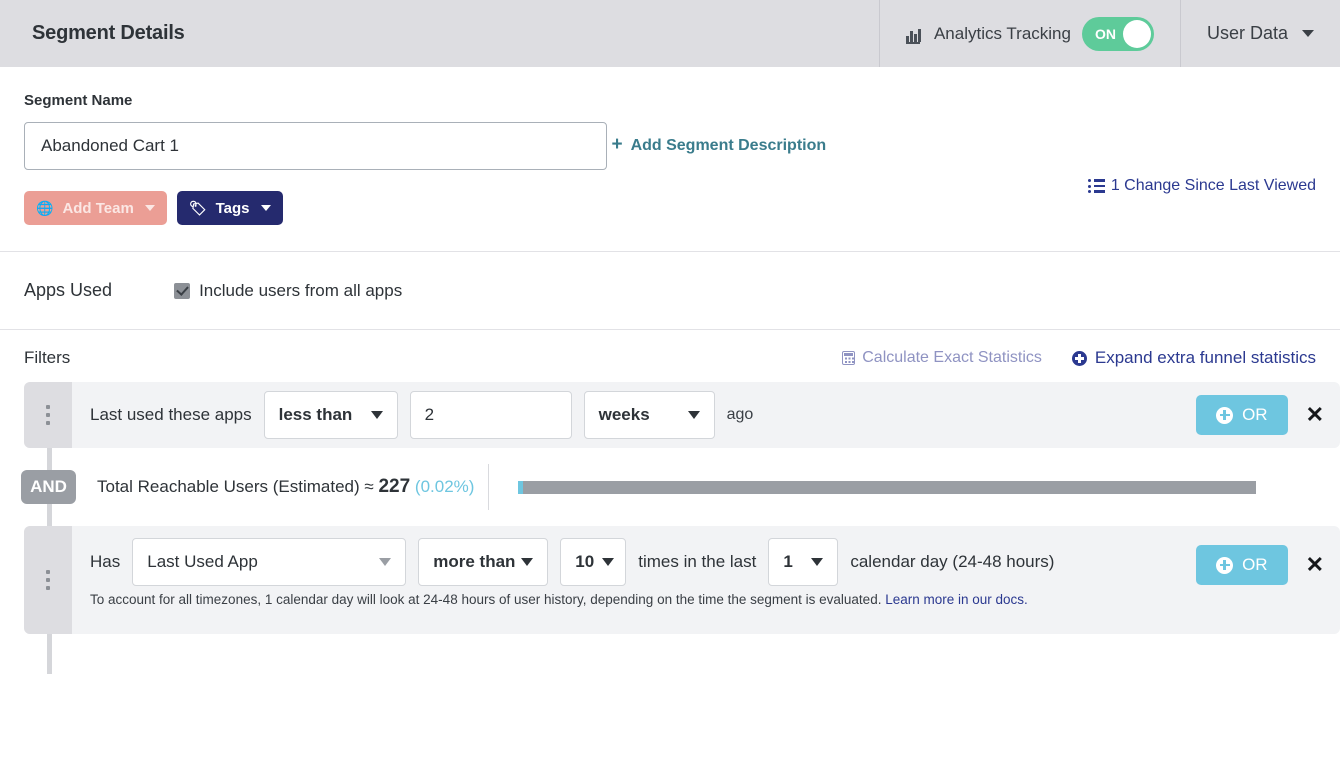 The image size is (1340, 764). Describe the element at coordinates (444, 486) in the screenshot. I see `stats-percent: (0.02%)` at that location.